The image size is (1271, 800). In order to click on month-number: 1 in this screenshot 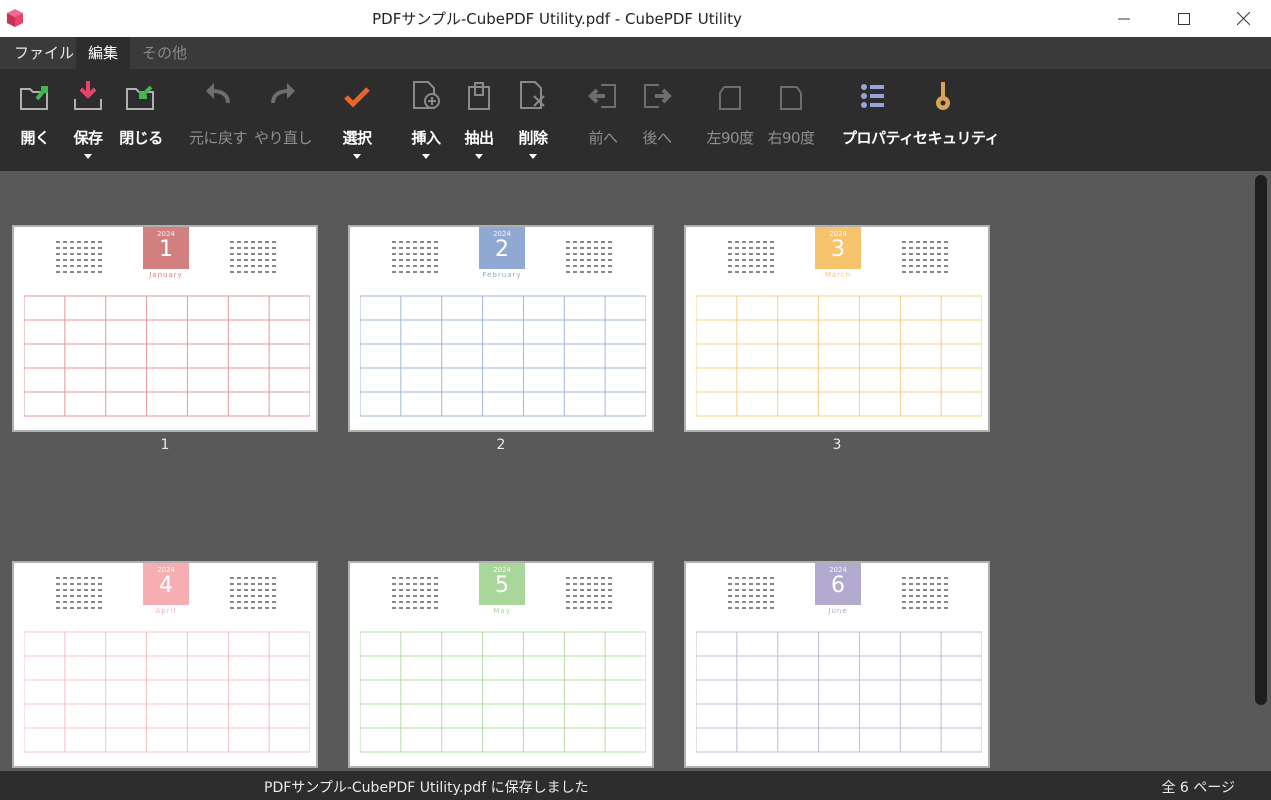, I will do `click(166, 249)`.